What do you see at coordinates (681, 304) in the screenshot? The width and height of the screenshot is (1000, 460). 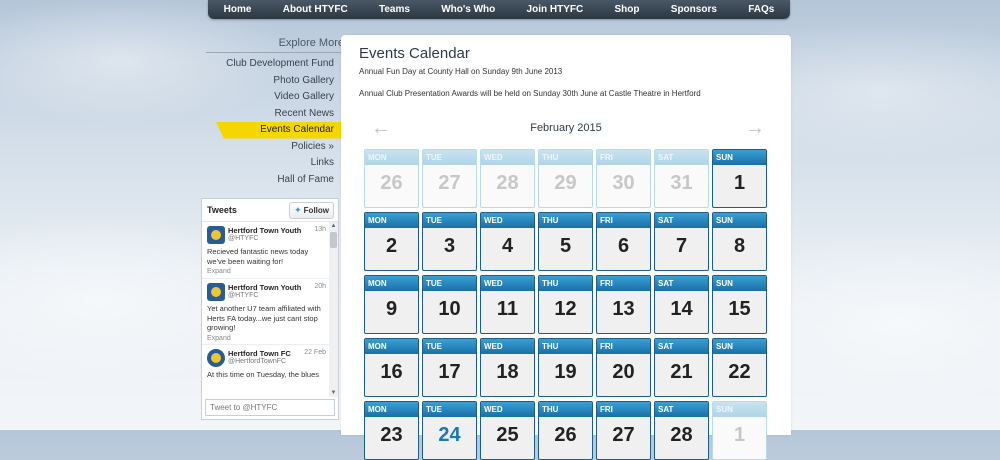 I see `calendar-day: SAT 14` at bounding box center [681, 304].